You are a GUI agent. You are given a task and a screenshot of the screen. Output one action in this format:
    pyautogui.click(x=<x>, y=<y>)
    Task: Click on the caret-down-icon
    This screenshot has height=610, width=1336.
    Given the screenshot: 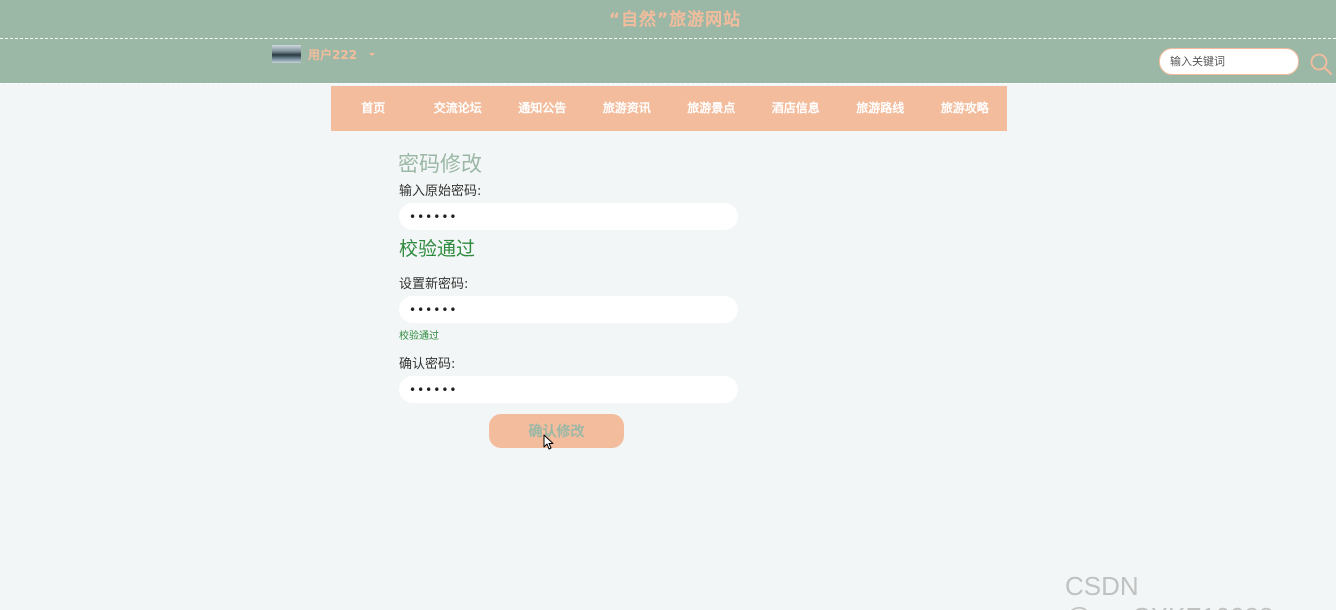 What is the action you would take?
    pyautogui.click(x=372, y=54)
    